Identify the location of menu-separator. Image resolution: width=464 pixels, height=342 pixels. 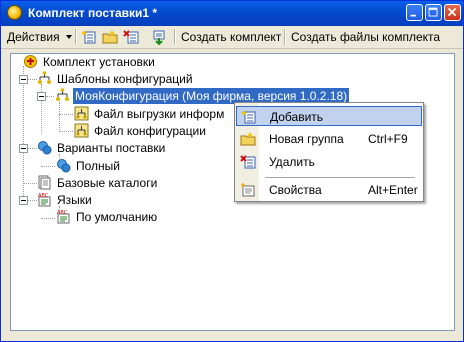
(340, 177).